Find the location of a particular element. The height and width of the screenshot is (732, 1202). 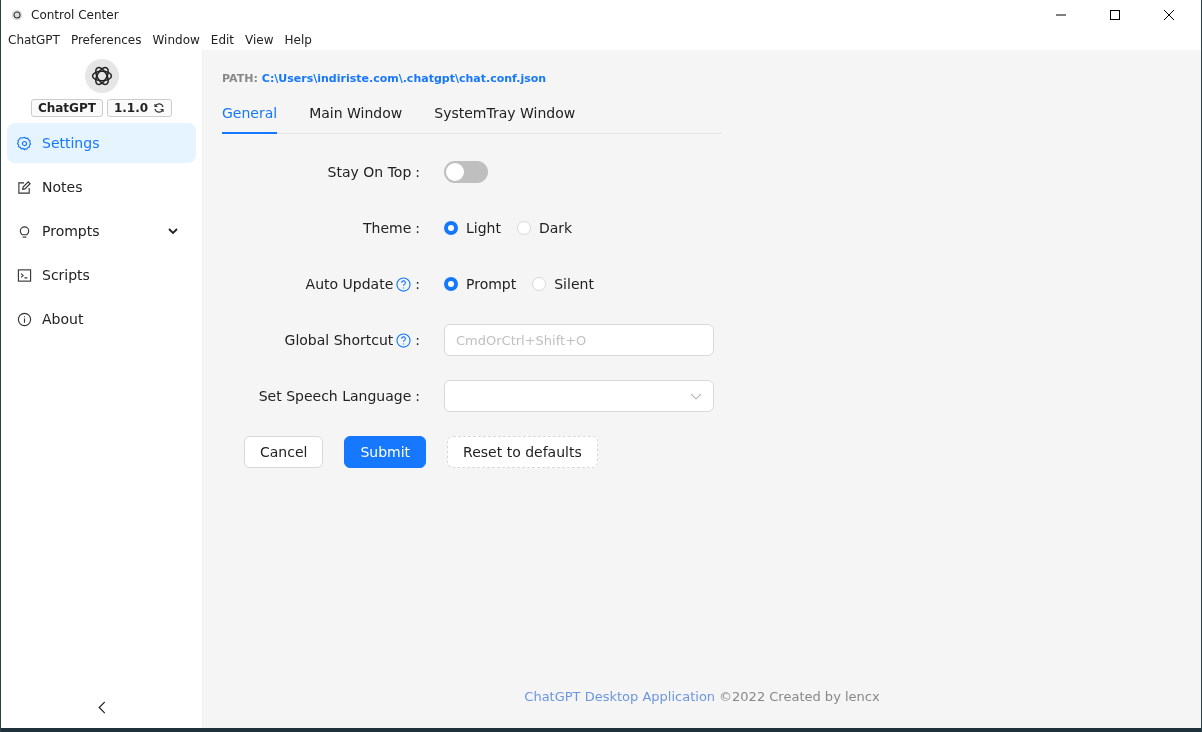

radio-label: Light is located at coordinates (483, 228).